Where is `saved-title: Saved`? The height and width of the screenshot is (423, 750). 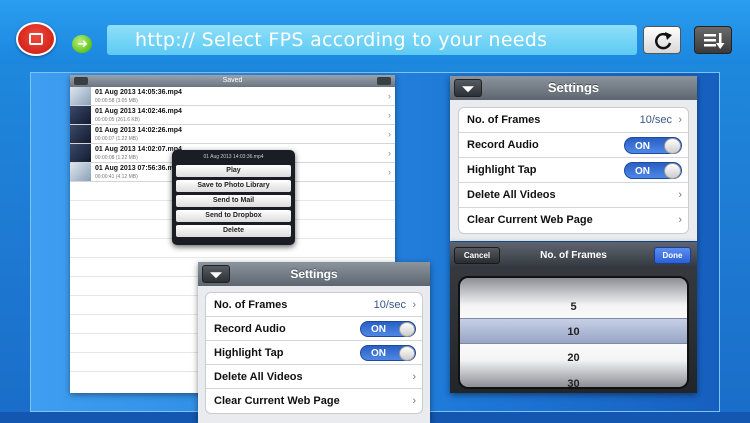
saved-title: Saved is located at coordinates (232, 80).